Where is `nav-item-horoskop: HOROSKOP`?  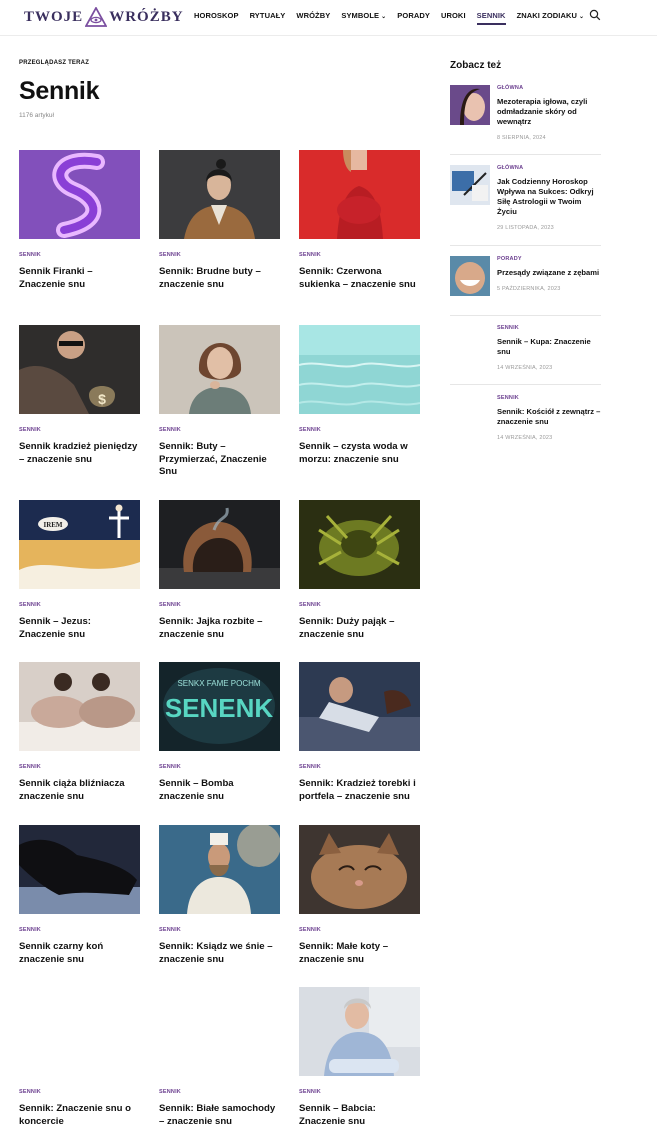 nav-item-horoskop: HOROSKOP is located at coordinates (216, 15).